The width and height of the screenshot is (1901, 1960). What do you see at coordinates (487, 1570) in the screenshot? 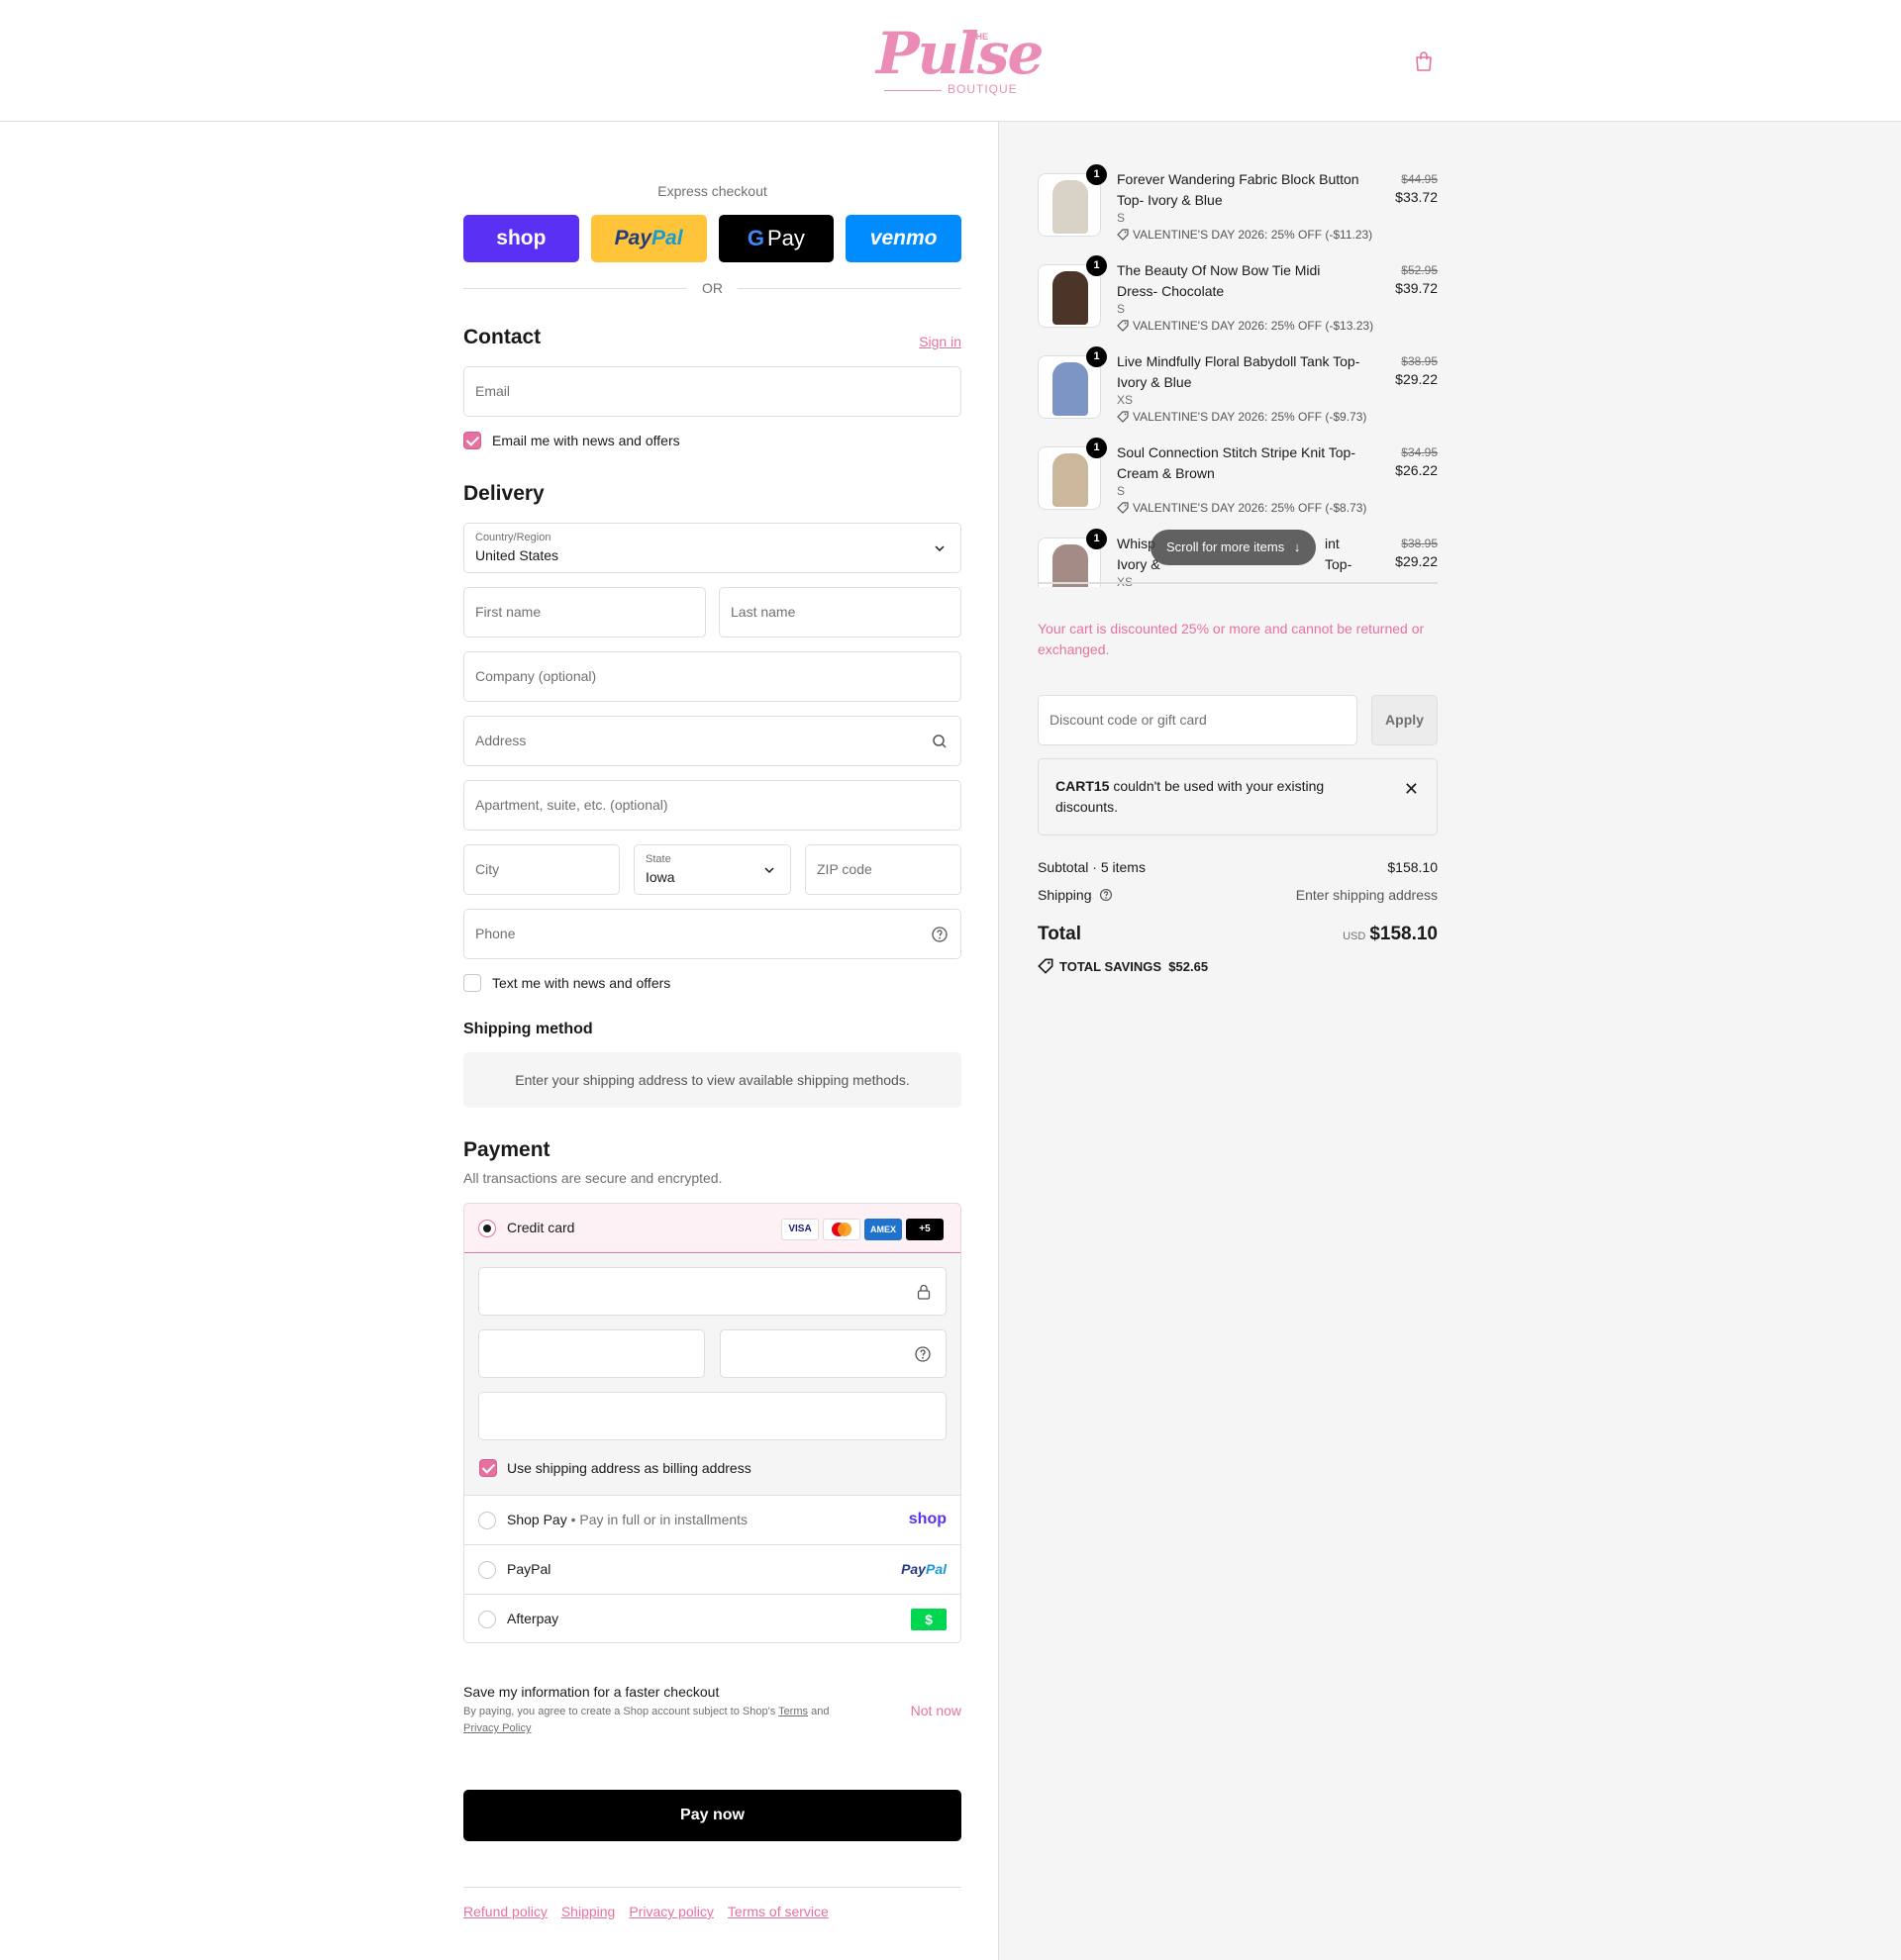
I see `paypal-radio` at bounding box center [487, 1570].